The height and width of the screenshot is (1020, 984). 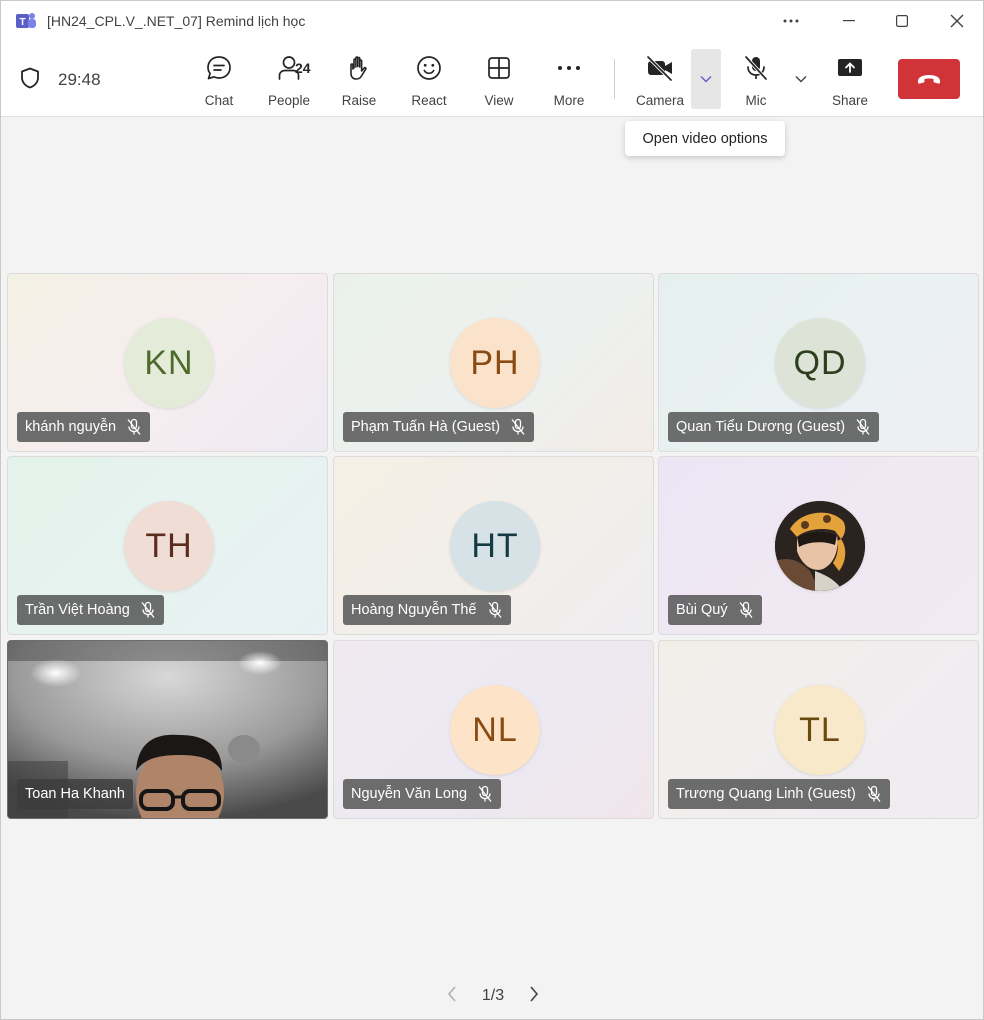 What do you see at coordinates (756, 68) in the screenshot?
I see `mic-off-icon` at bounding box center [756, 68].